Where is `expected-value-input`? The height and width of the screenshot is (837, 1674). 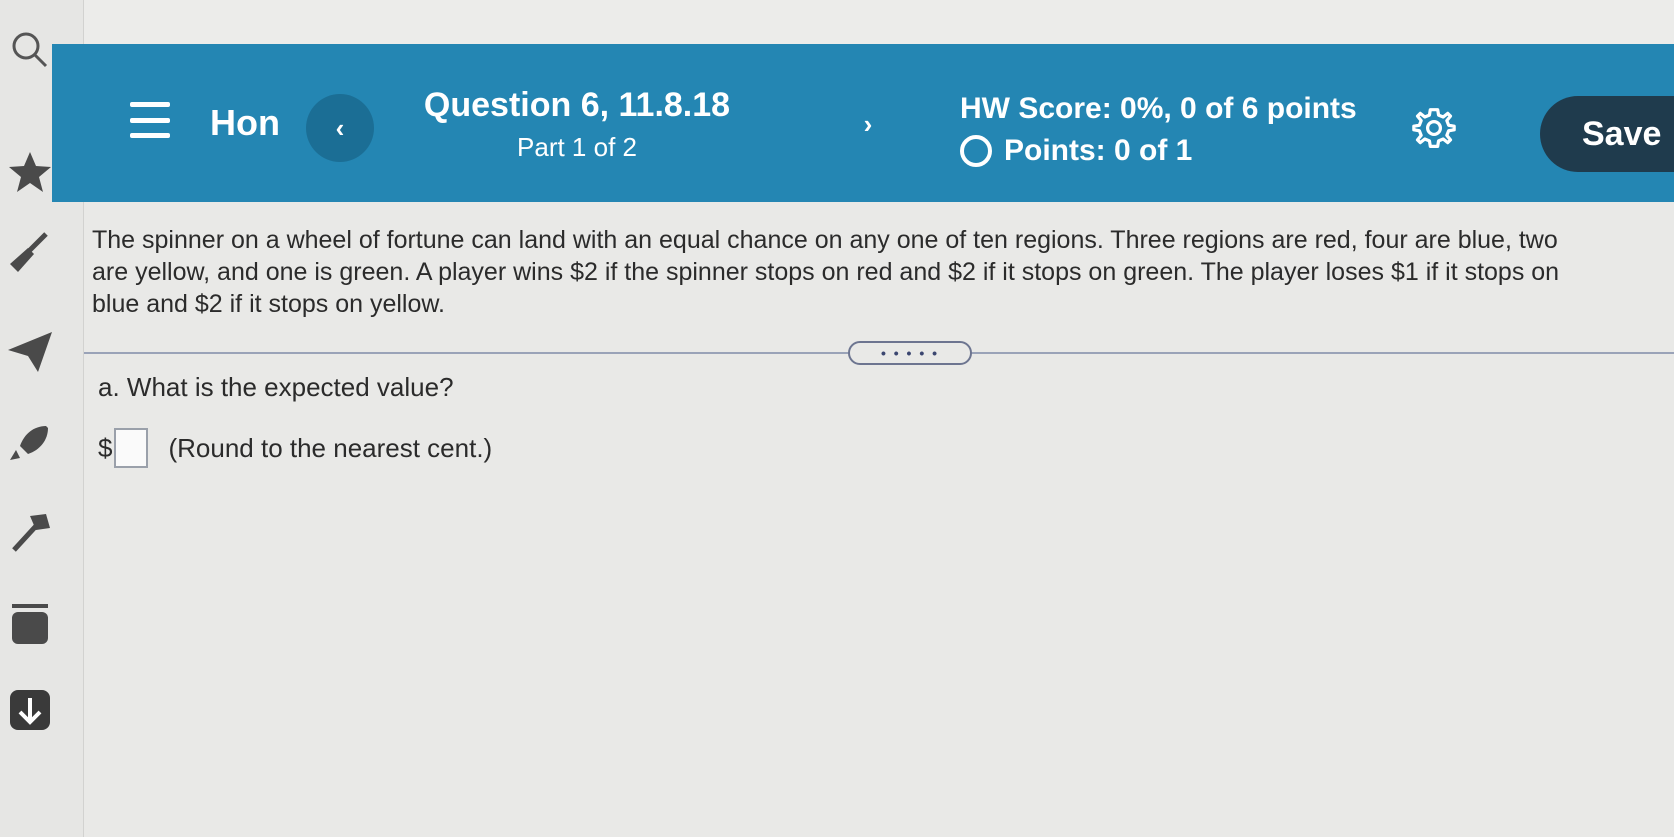 expected-value-input is located at coordinates (131, 448).